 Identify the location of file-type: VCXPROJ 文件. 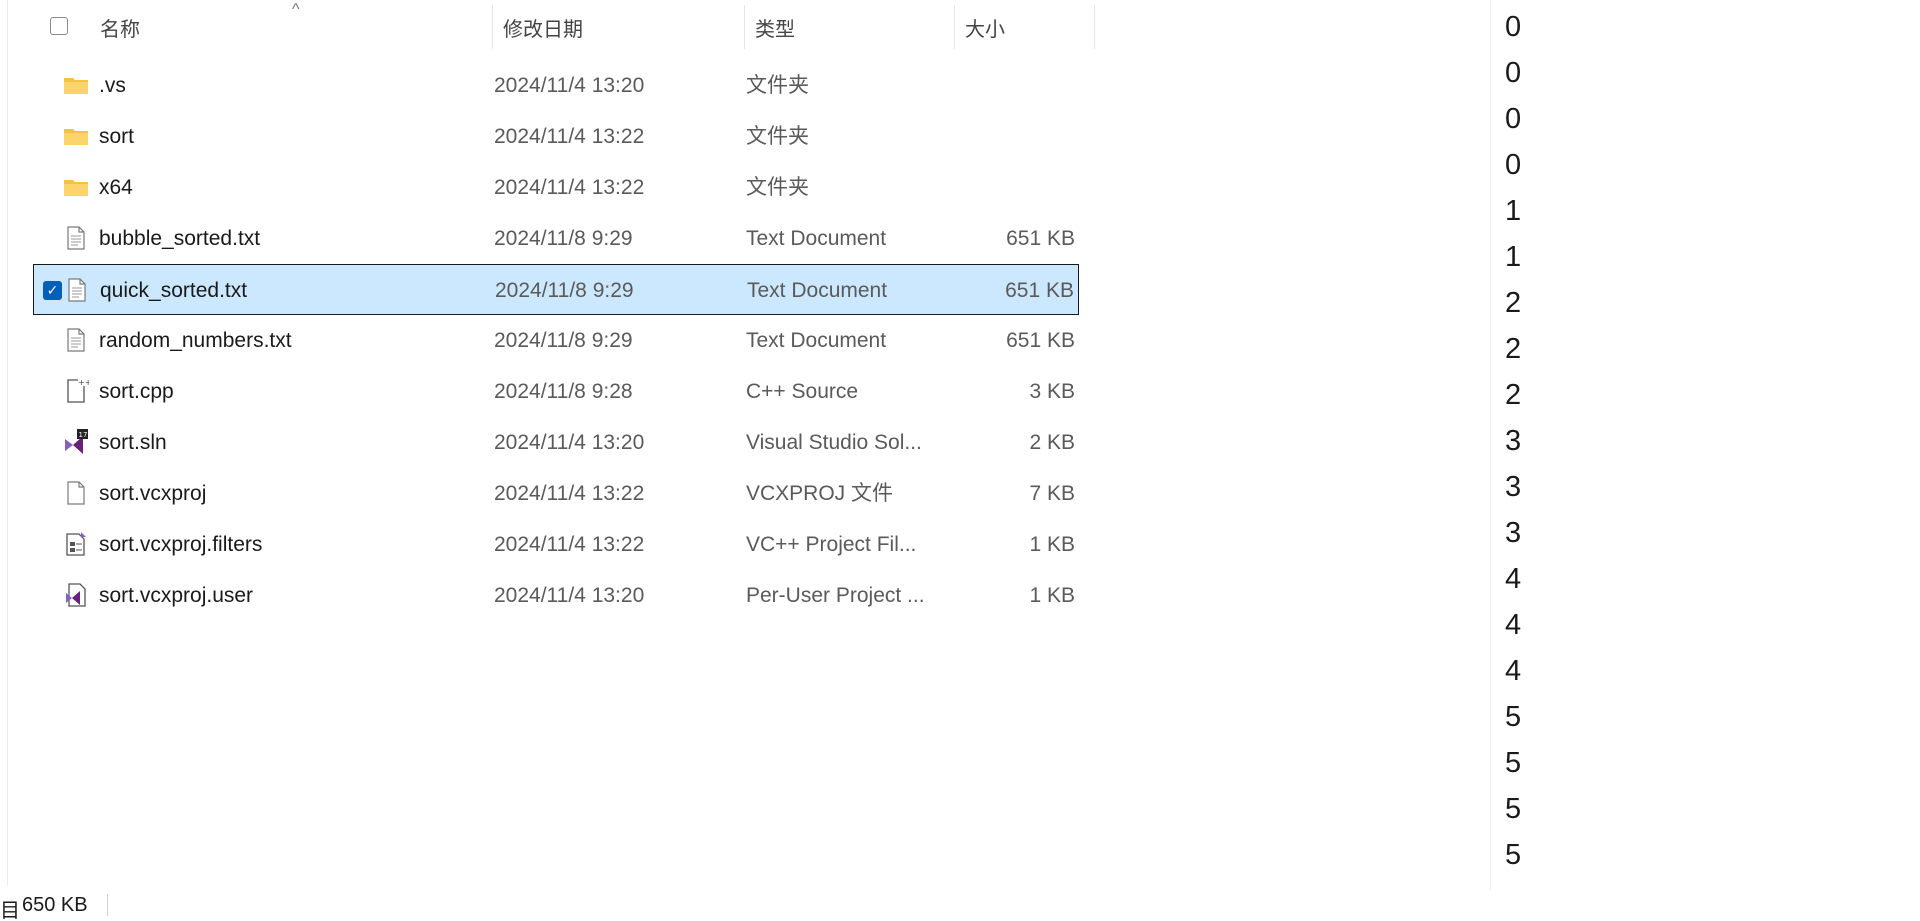
(820, 493).